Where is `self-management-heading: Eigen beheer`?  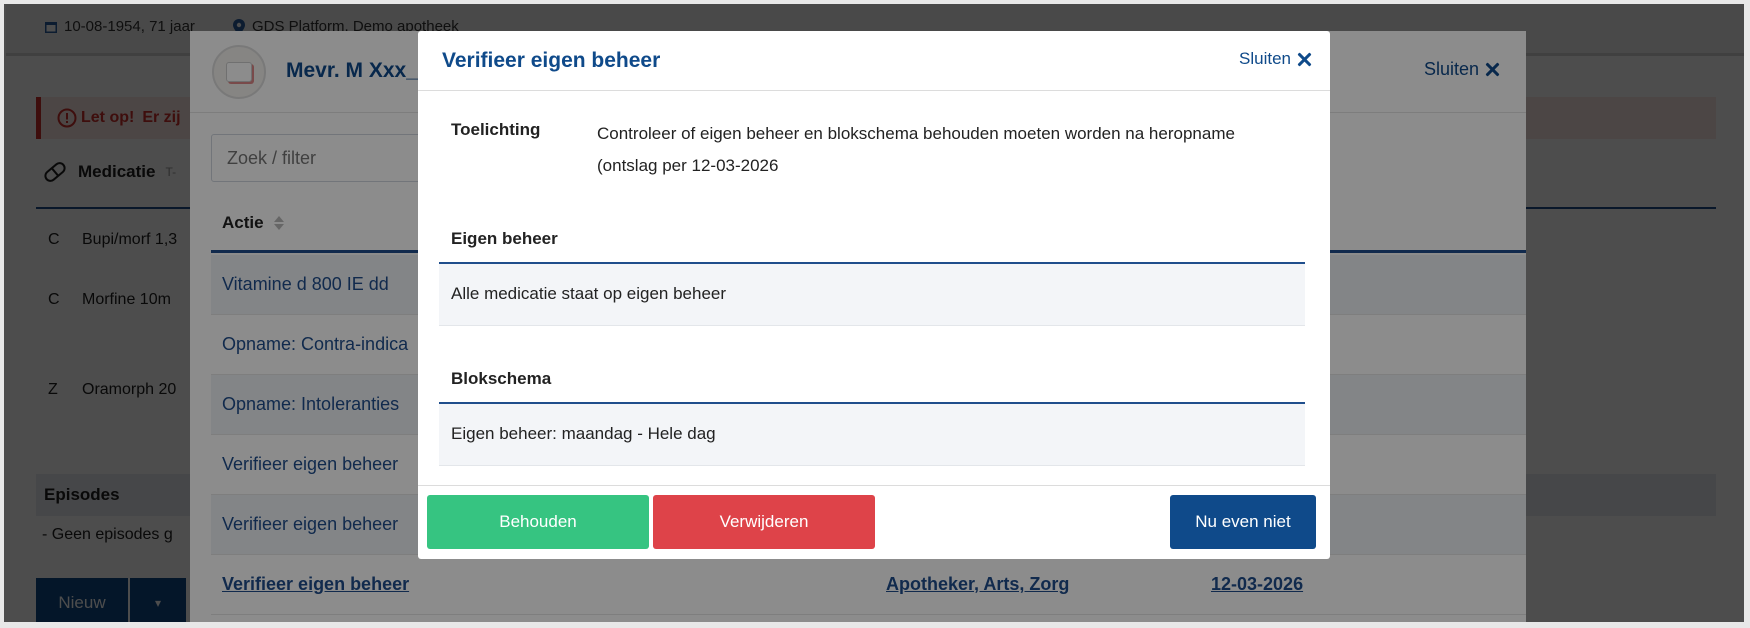 self-management-heading: Eigen beheer is located at coordinates (872, 238).